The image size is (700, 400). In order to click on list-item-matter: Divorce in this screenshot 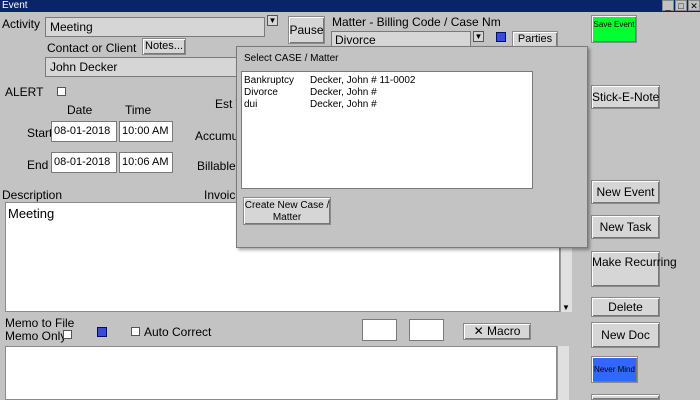, I will do `click(261, 92)`.